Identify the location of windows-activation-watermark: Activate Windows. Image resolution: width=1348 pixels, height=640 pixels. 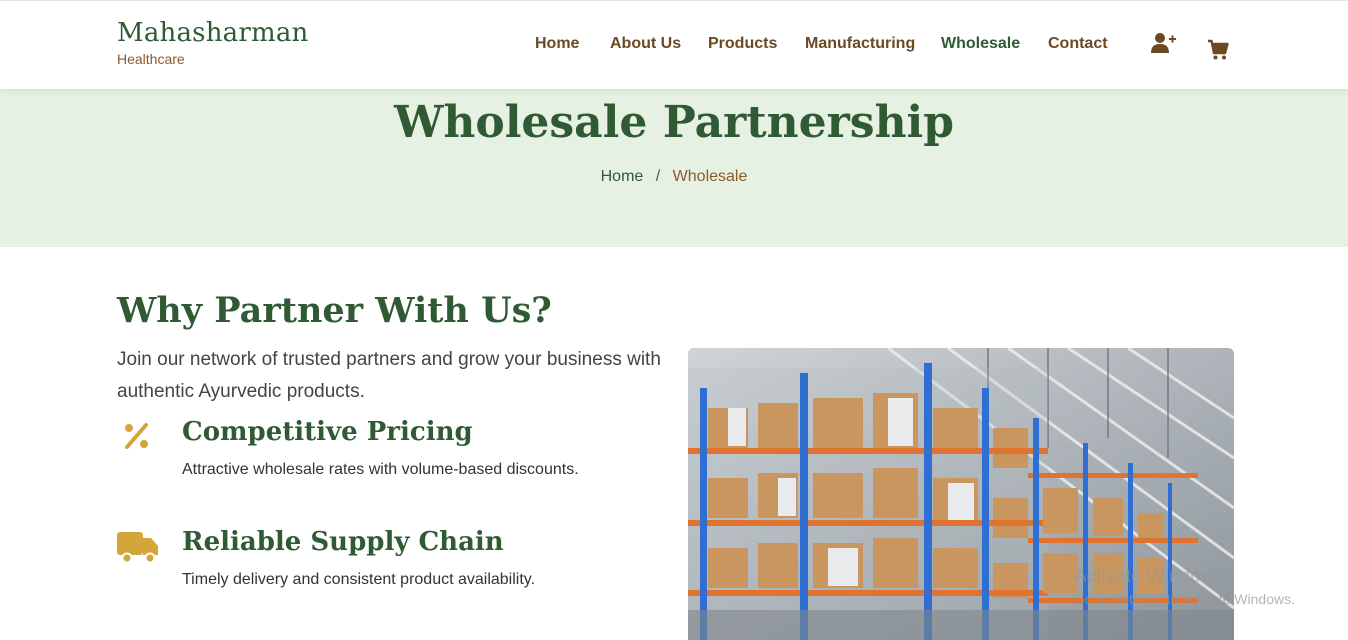
(1149, 576).